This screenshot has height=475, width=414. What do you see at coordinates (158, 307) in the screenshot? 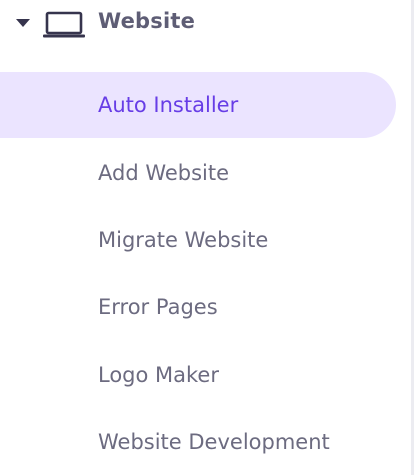
I see `menu-item-label: Error Pages` at bounding box center [158, 307].